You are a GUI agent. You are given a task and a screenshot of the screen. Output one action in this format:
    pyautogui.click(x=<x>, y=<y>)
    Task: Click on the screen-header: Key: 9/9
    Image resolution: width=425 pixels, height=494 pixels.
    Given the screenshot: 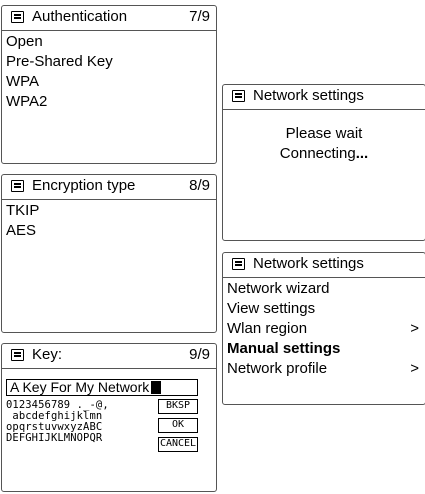 What is the action you would take?
    pyautogui.click(x=109, y=356)
    